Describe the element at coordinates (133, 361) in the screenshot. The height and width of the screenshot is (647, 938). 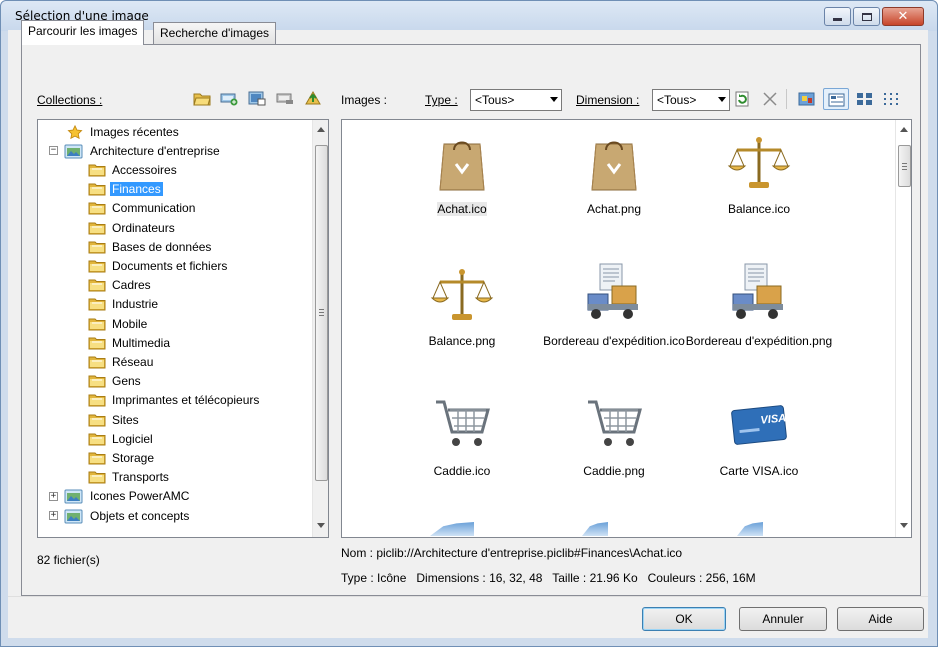
I see `tree-item-label: Réseau` at that location.